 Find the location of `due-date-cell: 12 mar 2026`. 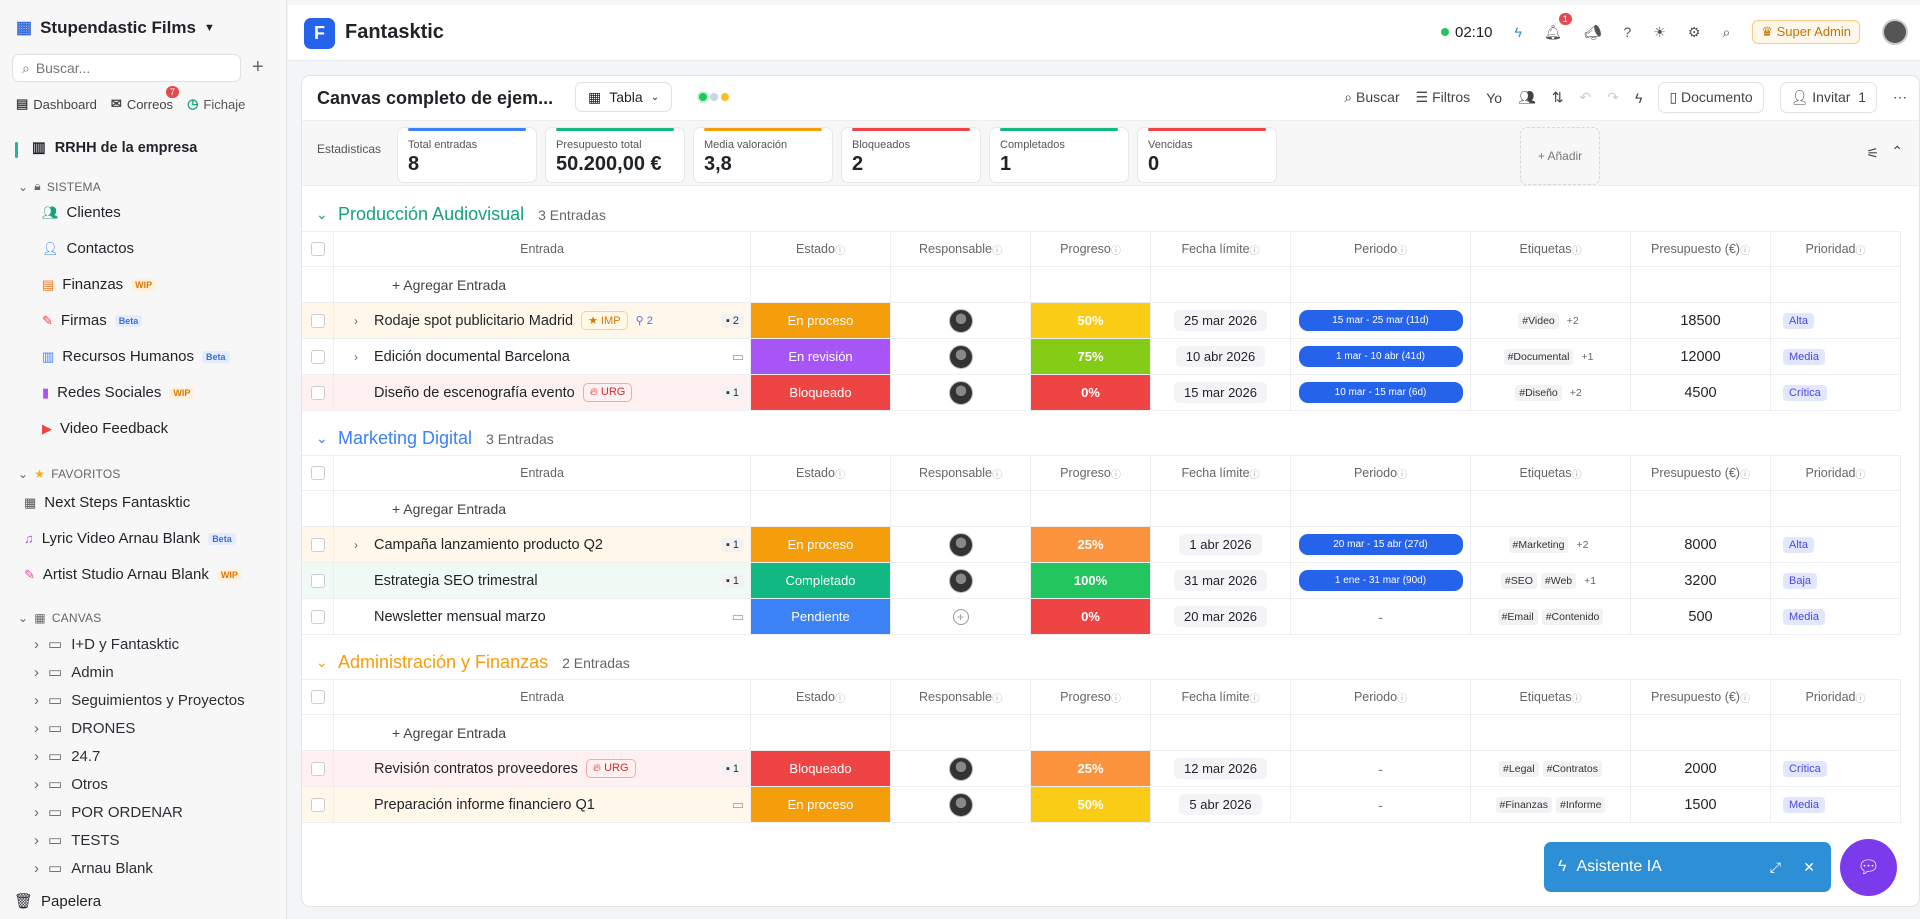

due-date-cell: 12 mar 2026 is located at coordinates (1221, 768).